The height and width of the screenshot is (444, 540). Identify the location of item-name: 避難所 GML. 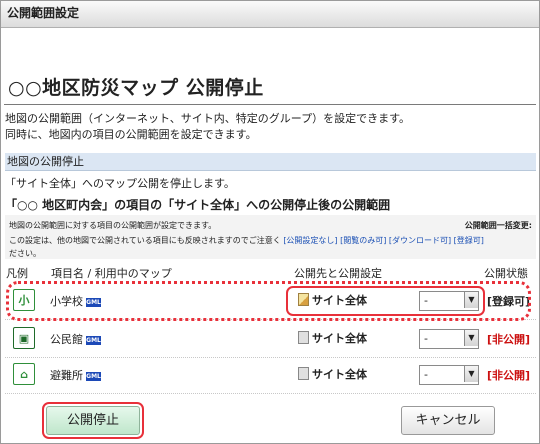
(75, 375).